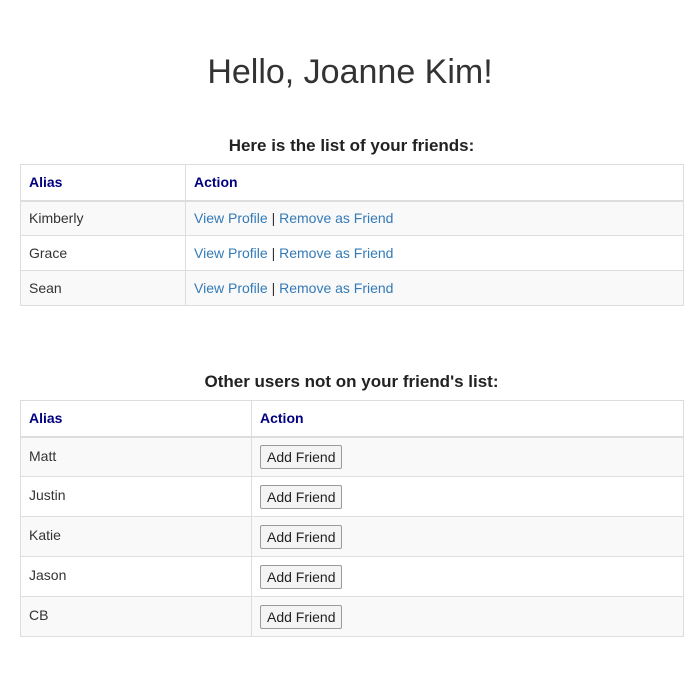 This screenshot has width=700, height=700. Describe the element at coordinates (136, 496) in the screenshot. I see `user-alias: Justin` at that location.